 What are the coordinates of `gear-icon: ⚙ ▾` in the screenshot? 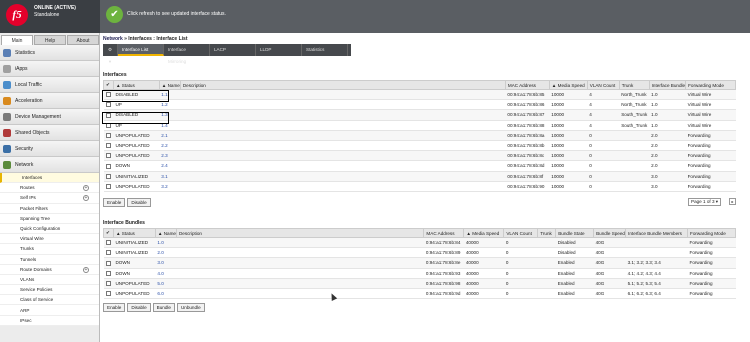 It's located at (110, 54).